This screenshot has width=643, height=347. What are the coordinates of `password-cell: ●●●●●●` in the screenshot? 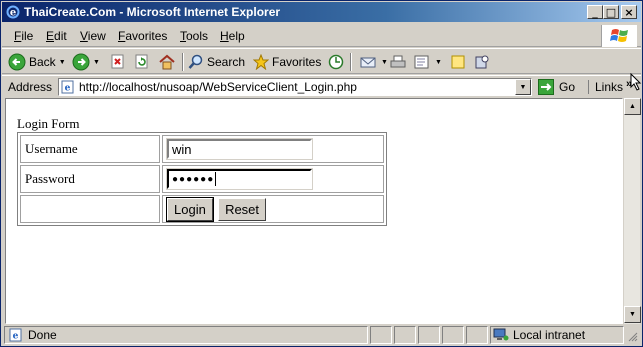 It's located at (273, 179).